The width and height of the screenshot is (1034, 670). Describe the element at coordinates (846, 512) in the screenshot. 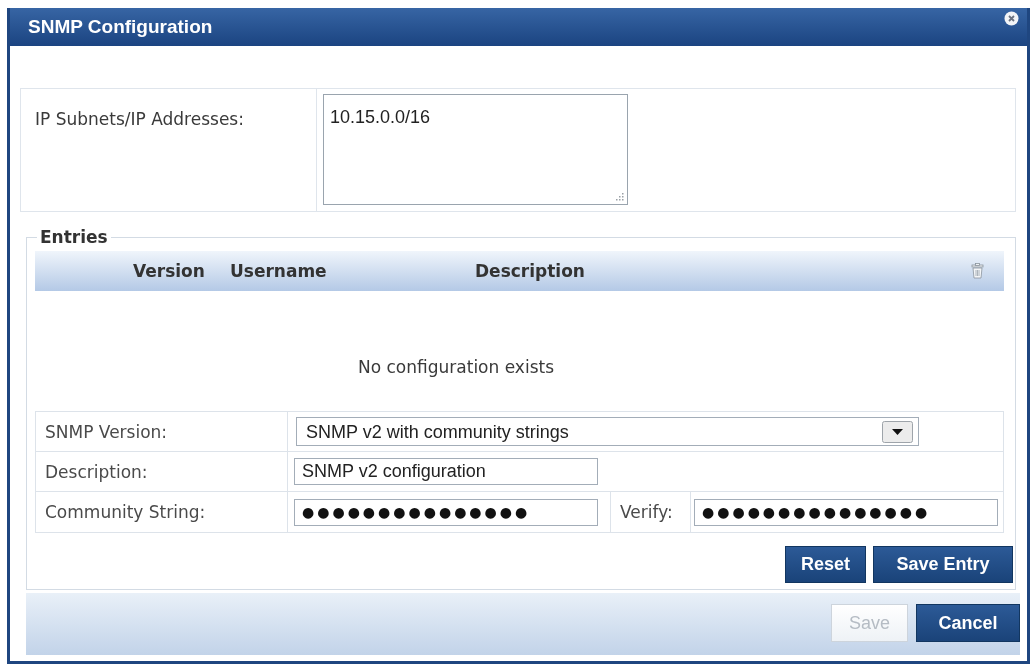

I see `verify-field: ●●●●●●●●●●●●●●●` at that location.